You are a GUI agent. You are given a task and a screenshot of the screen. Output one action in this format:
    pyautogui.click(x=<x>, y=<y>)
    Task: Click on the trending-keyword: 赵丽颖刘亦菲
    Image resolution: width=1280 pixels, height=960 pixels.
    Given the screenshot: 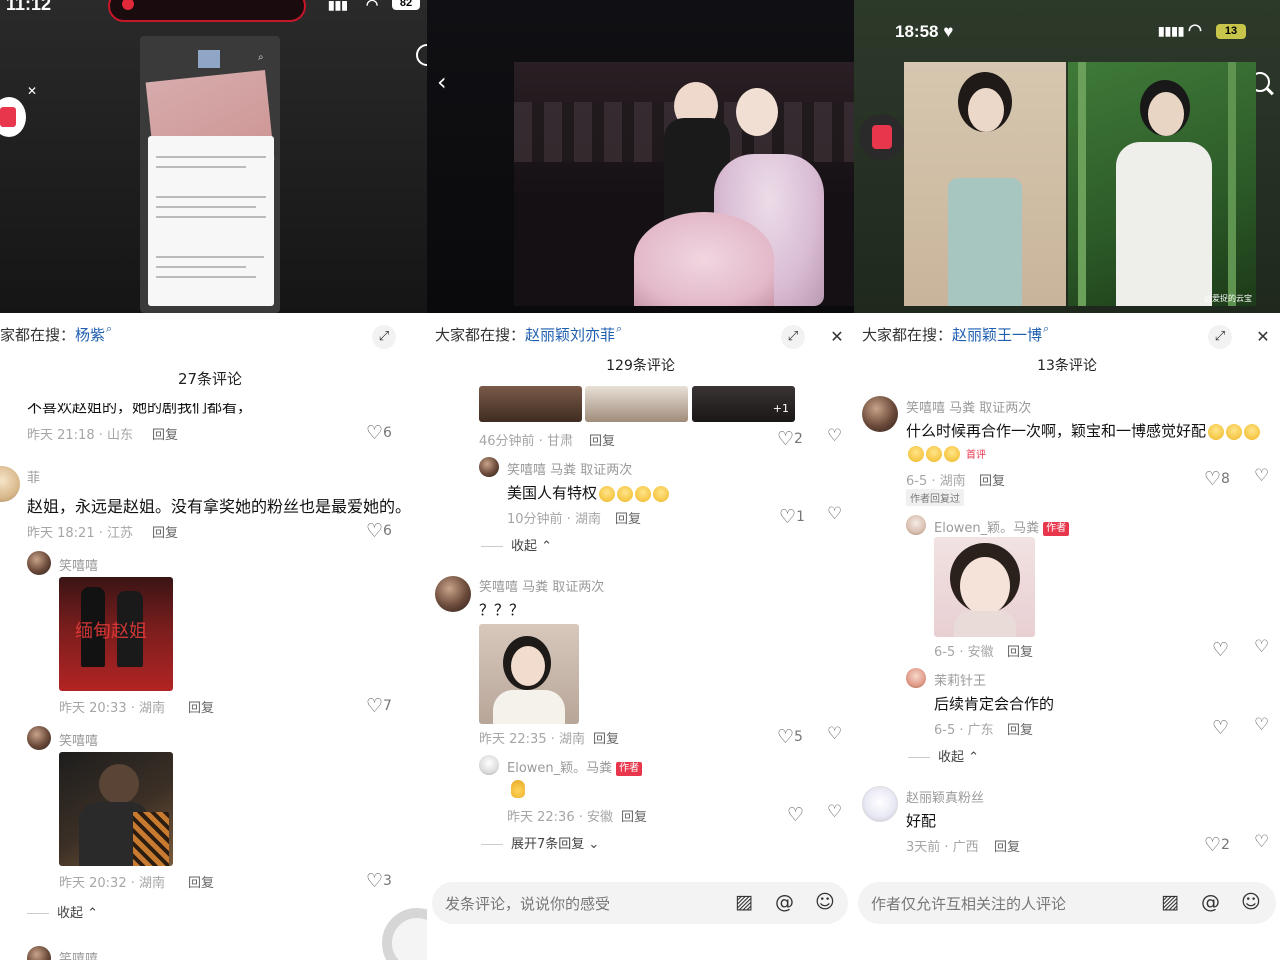 What is the action you would take?
    pyautogui.click(x=570, y=334)
    